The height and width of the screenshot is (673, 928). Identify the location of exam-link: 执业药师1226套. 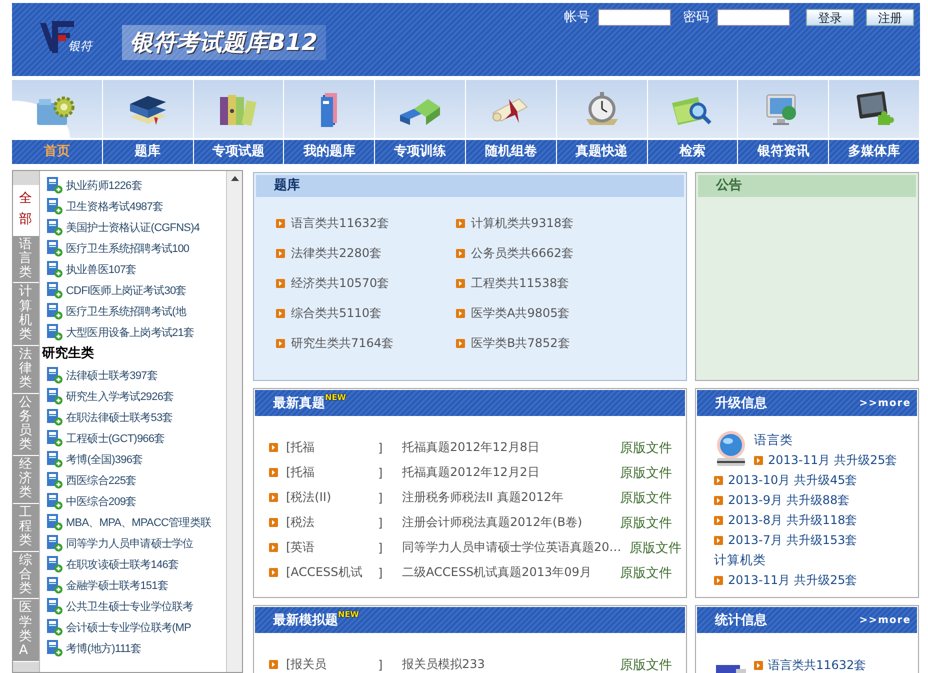
(104, 185).